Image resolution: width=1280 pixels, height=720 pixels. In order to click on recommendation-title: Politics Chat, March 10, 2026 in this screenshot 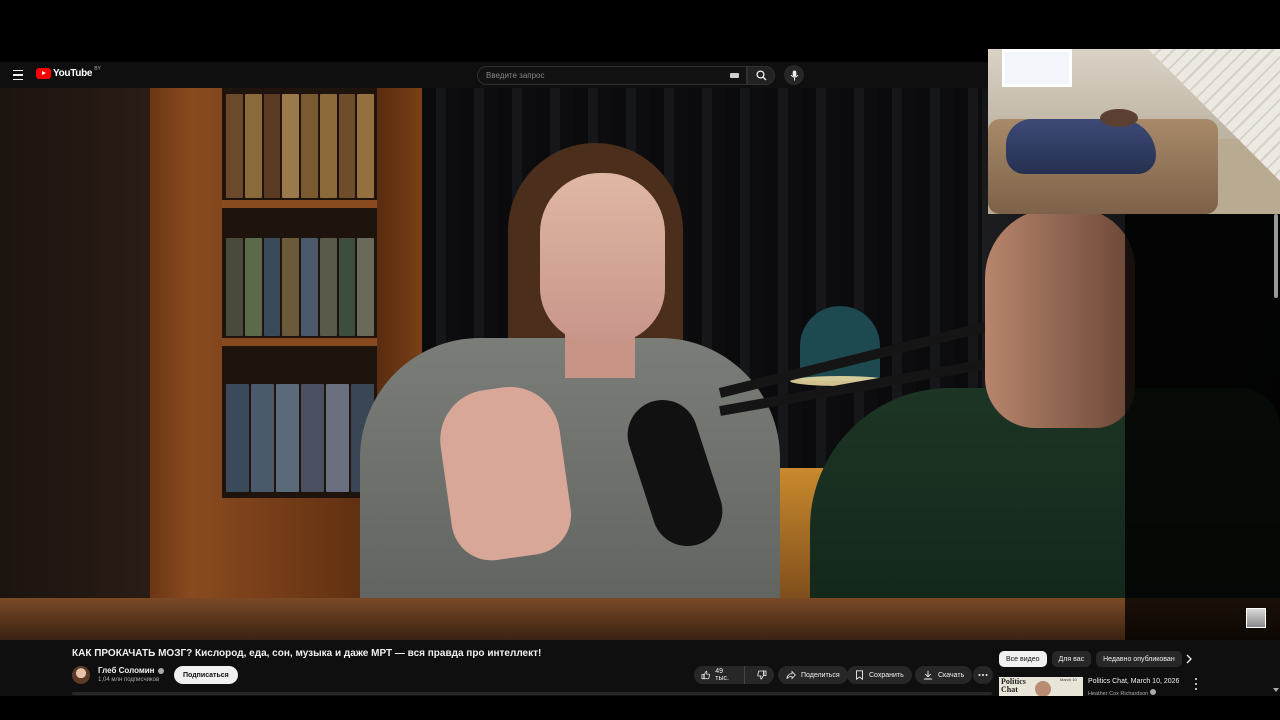, I will do `click(1133, 681)`.